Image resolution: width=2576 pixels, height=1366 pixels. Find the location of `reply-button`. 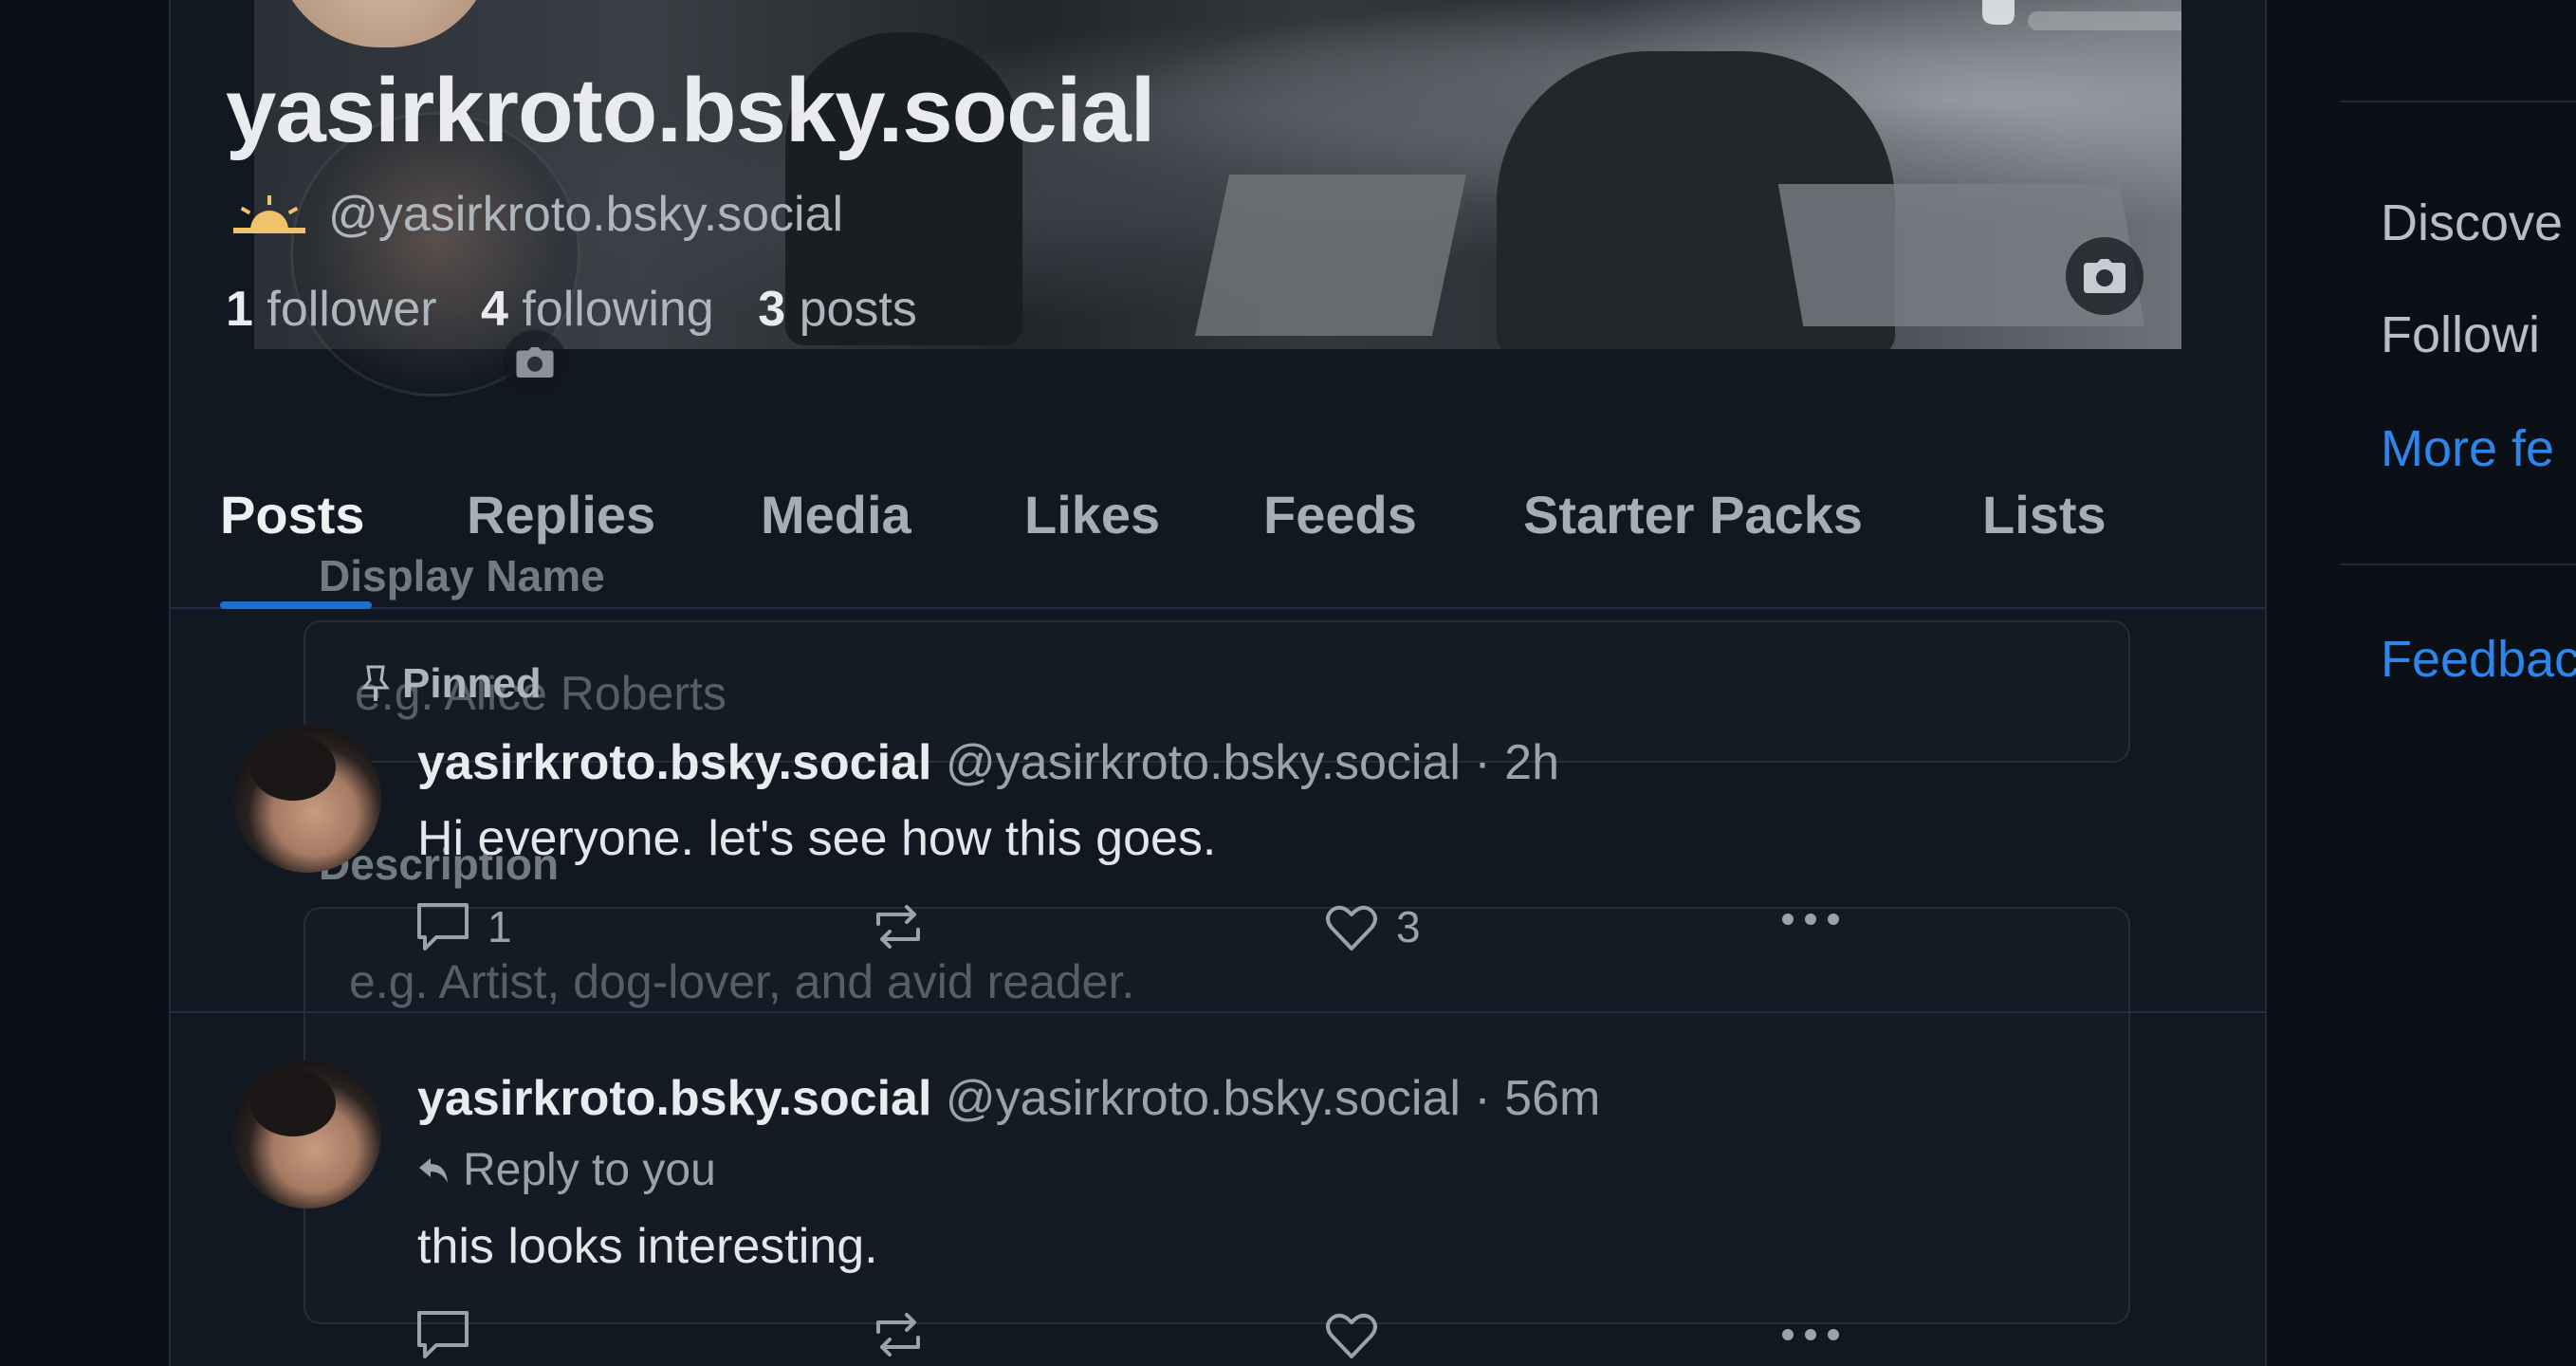

reply-button is located at coordinates (442, 1334).